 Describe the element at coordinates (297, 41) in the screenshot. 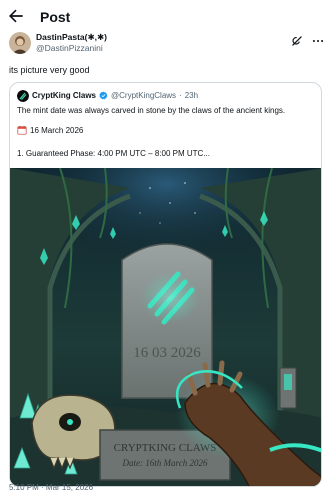

I see `grok-icon` at that location.